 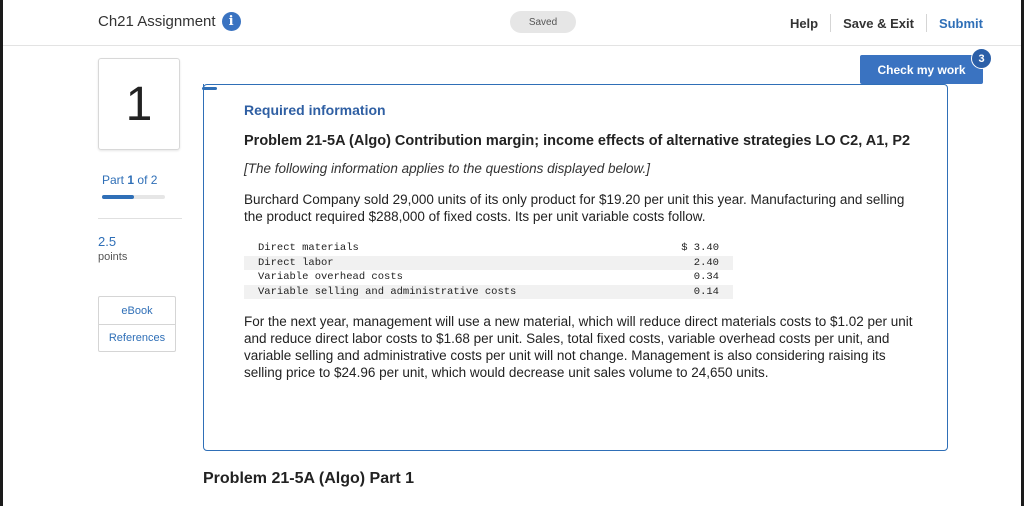 What do you see at coordinates (330, 277) in the screenshot?
I see `cost-label: Variable overhead costs` at bounding box center [330, 277].